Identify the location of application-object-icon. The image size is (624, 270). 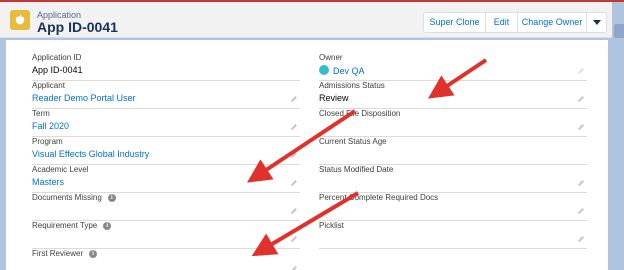
(20, 20).